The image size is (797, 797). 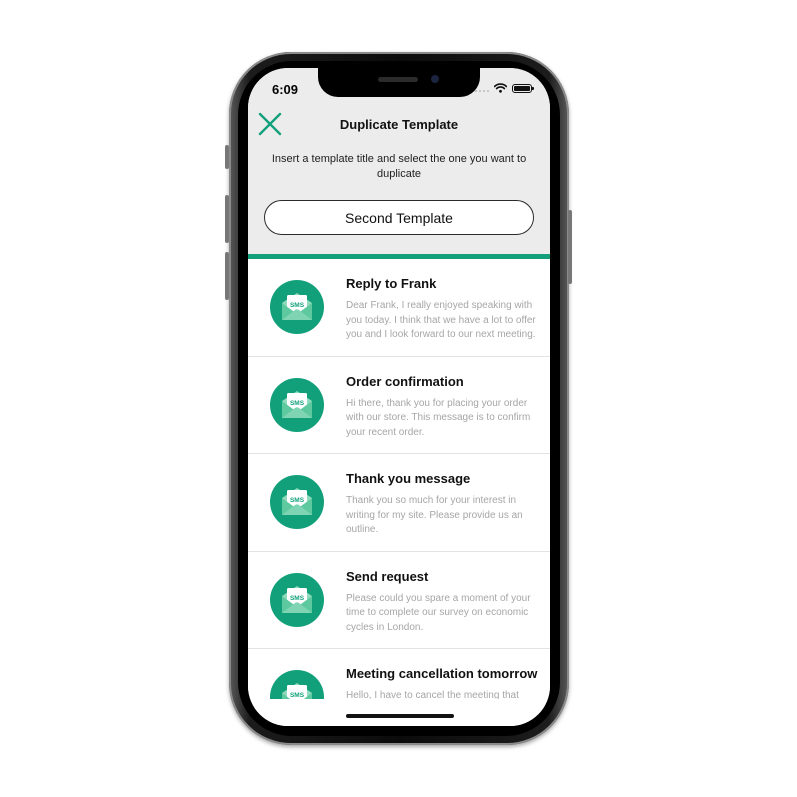 What do you see at coordinates (399, 217) in the screenshot?
I see `template-title-input` at bounding box center [399, 217].